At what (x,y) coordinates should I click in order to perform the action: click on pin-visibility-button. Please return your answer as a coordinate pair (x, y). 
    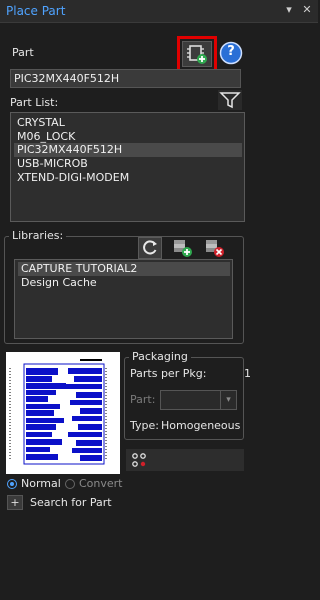
    Looking at the image, I should click on (139, 460).